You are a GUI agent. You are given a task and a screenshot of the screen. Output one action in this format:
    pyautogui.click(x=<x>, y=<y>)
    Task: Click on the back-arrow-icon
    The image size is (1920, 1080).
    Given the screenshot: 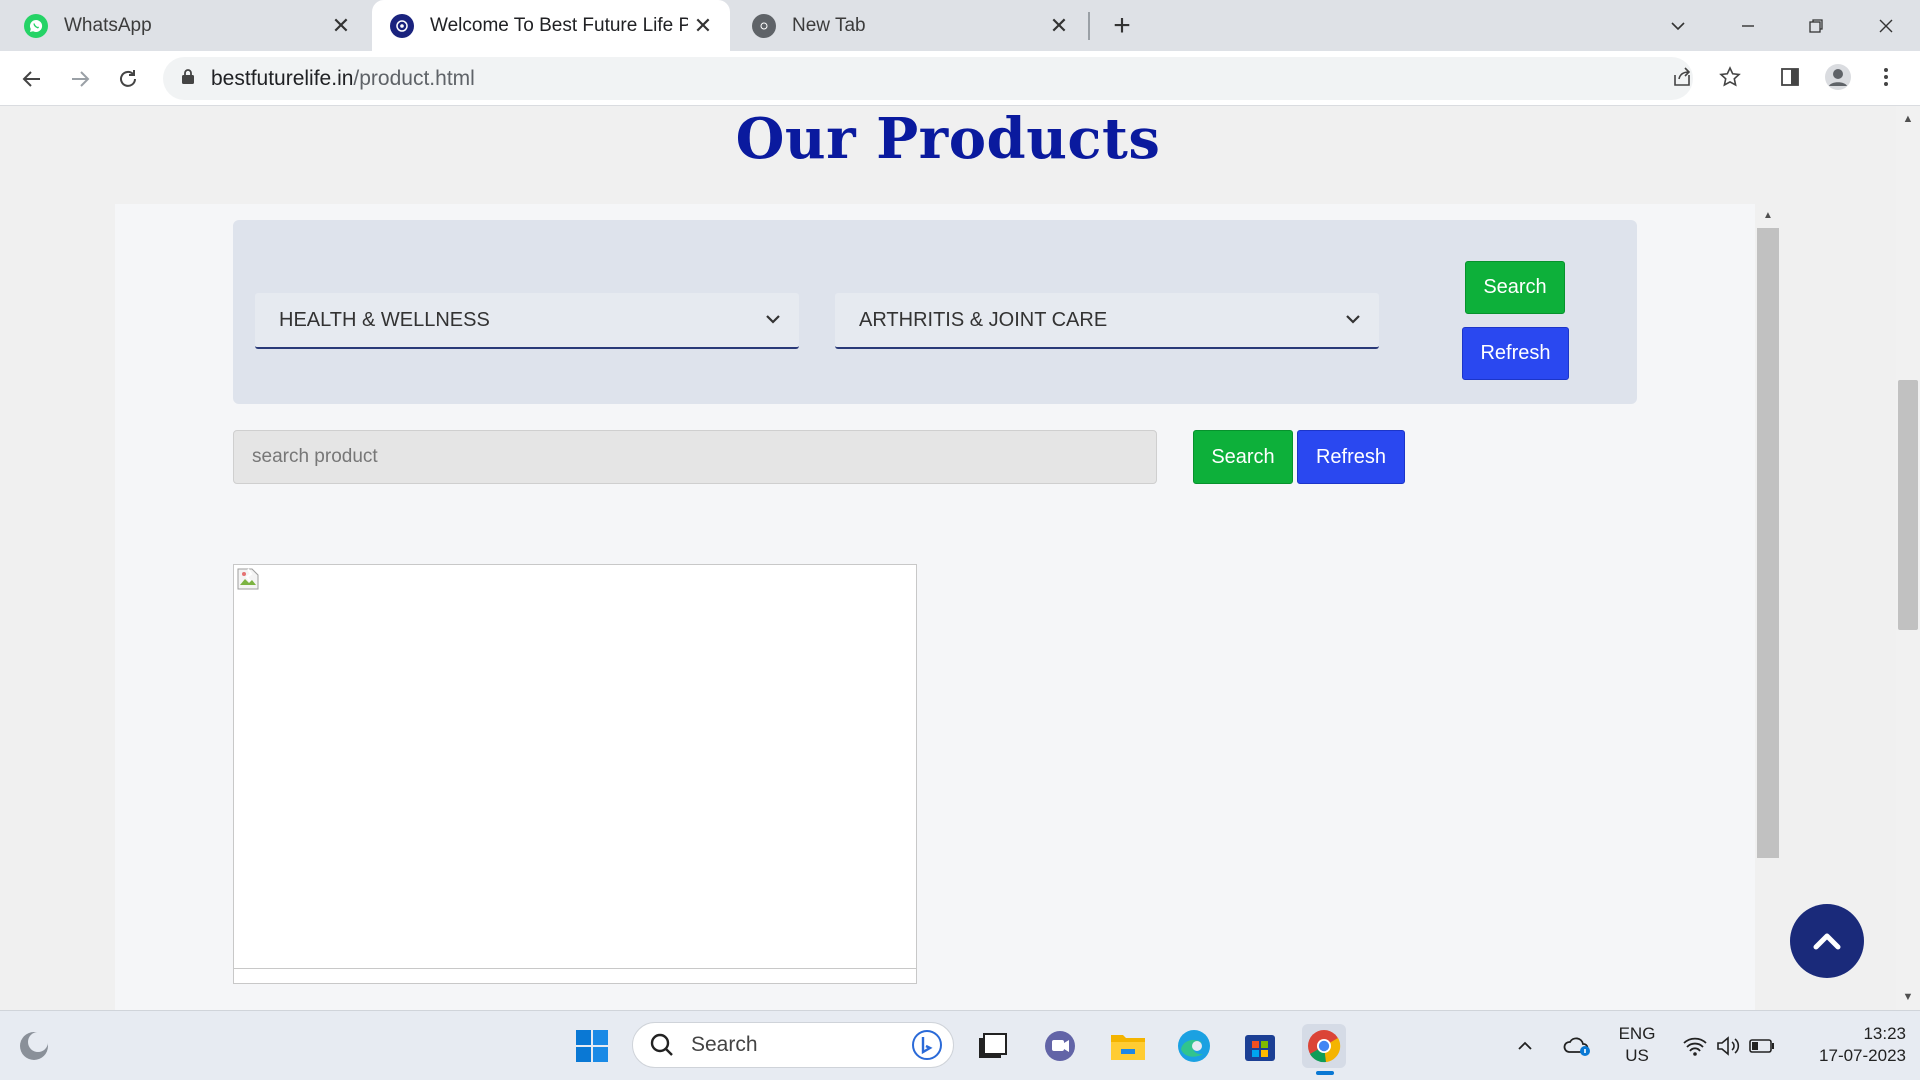 What is the action you would take?
    pyautogui.click(x=32, y=79)
    